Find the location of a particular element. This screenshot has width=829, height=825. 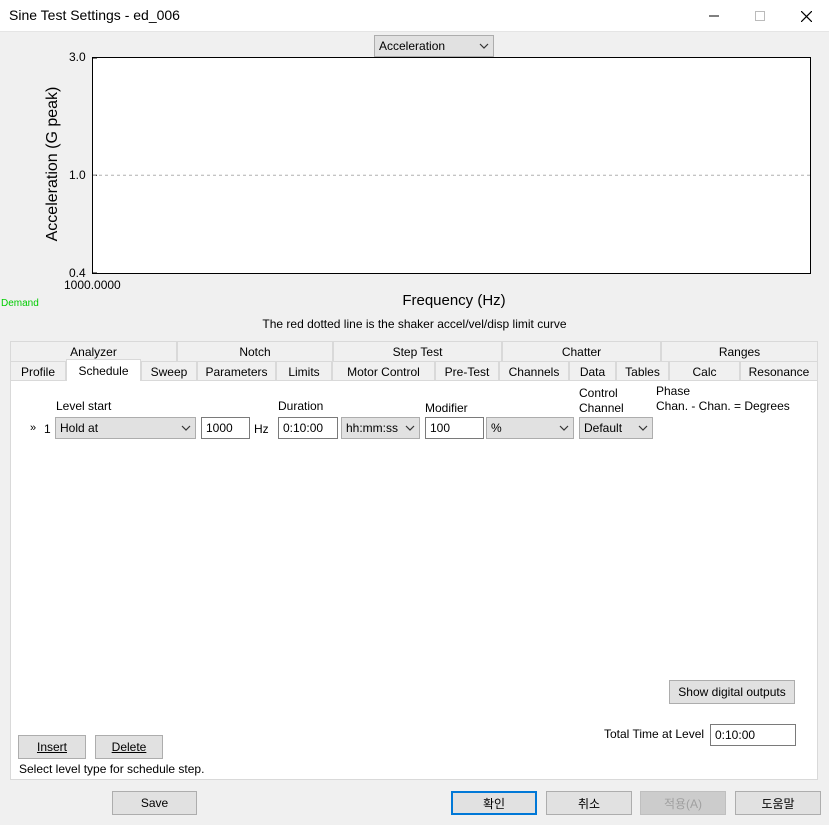

tab-channels: Channels is located at coordinates (534, 371).